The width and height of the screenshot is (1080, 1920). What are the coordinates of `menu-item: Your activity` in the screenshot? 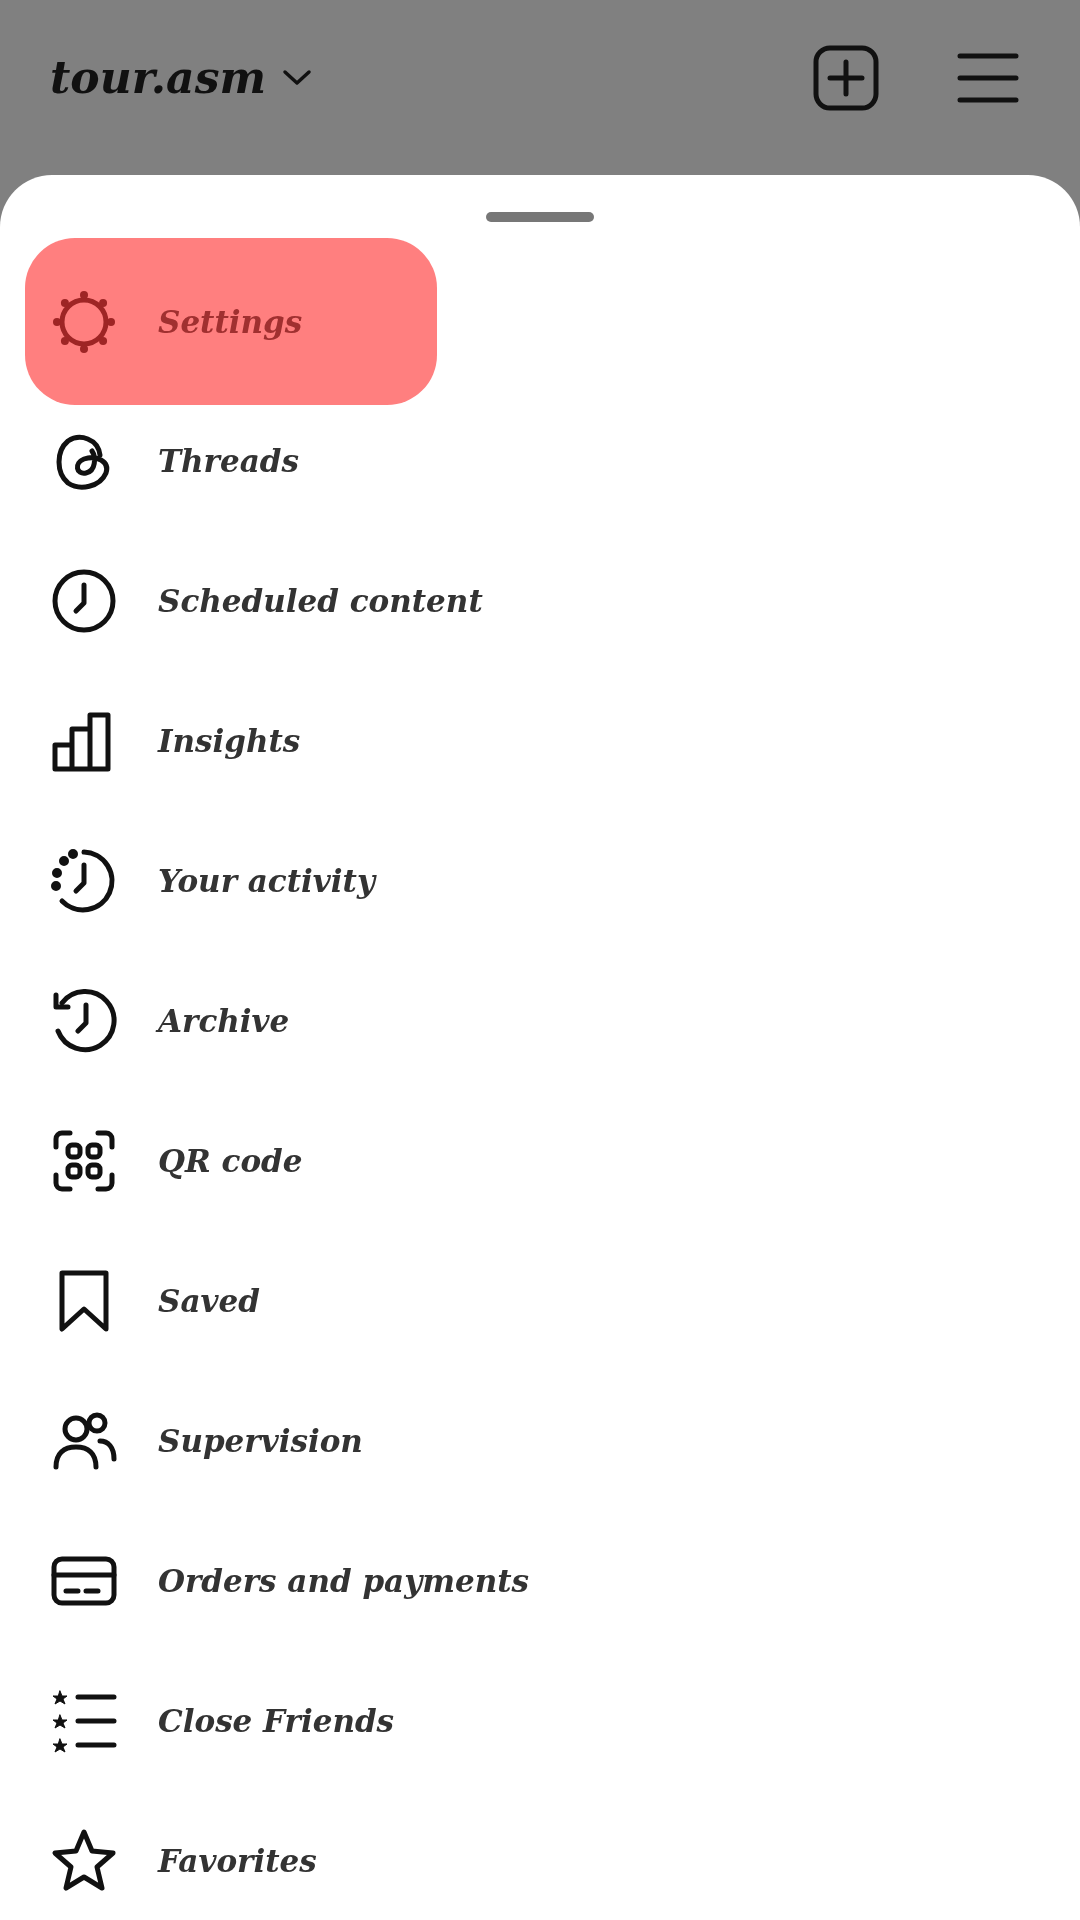 It's located at (231, 881).